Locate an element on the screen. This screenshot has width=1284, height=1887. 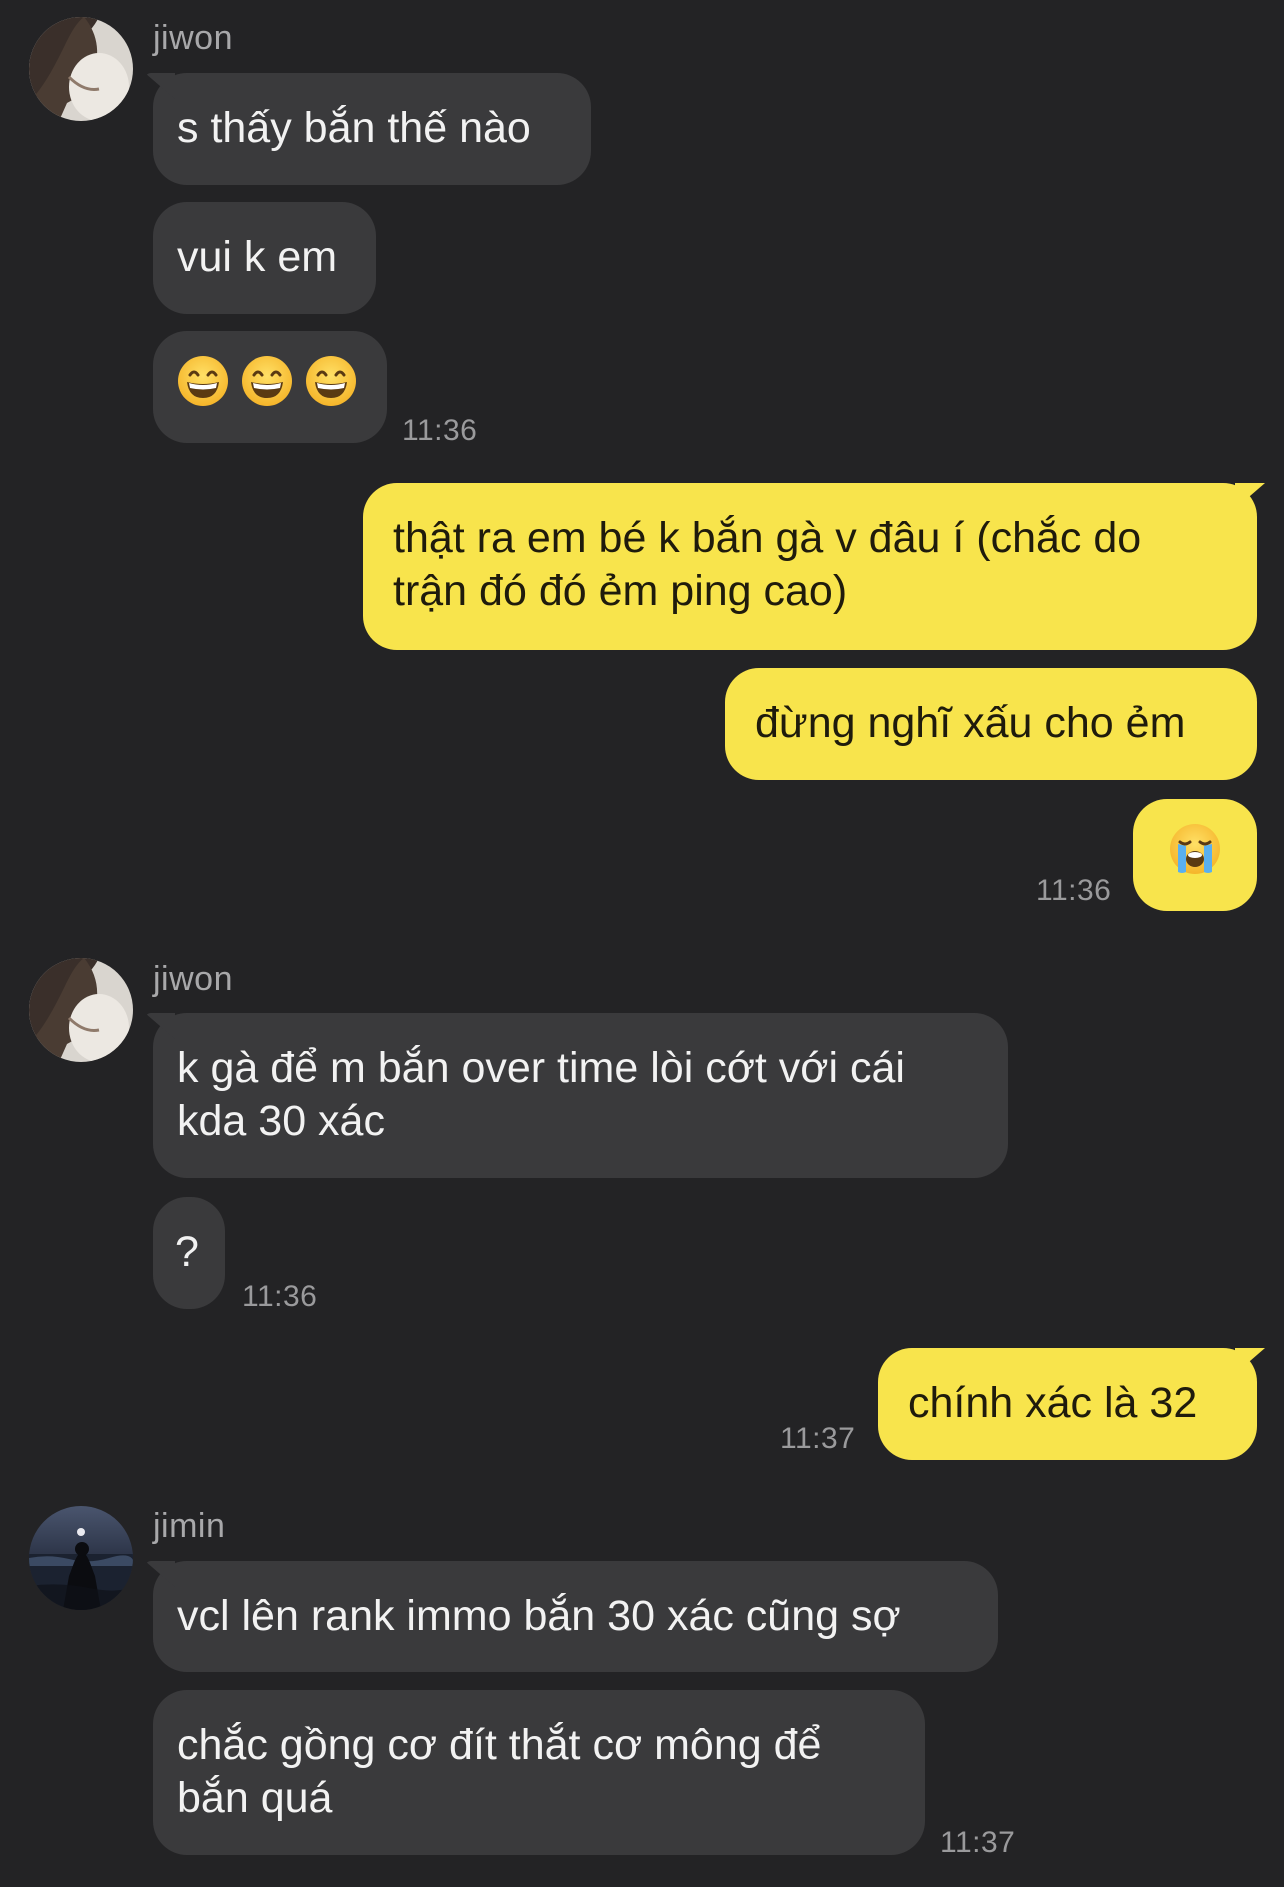
message-text-line: kda 30 xác is located at coordinates (281, 1121).